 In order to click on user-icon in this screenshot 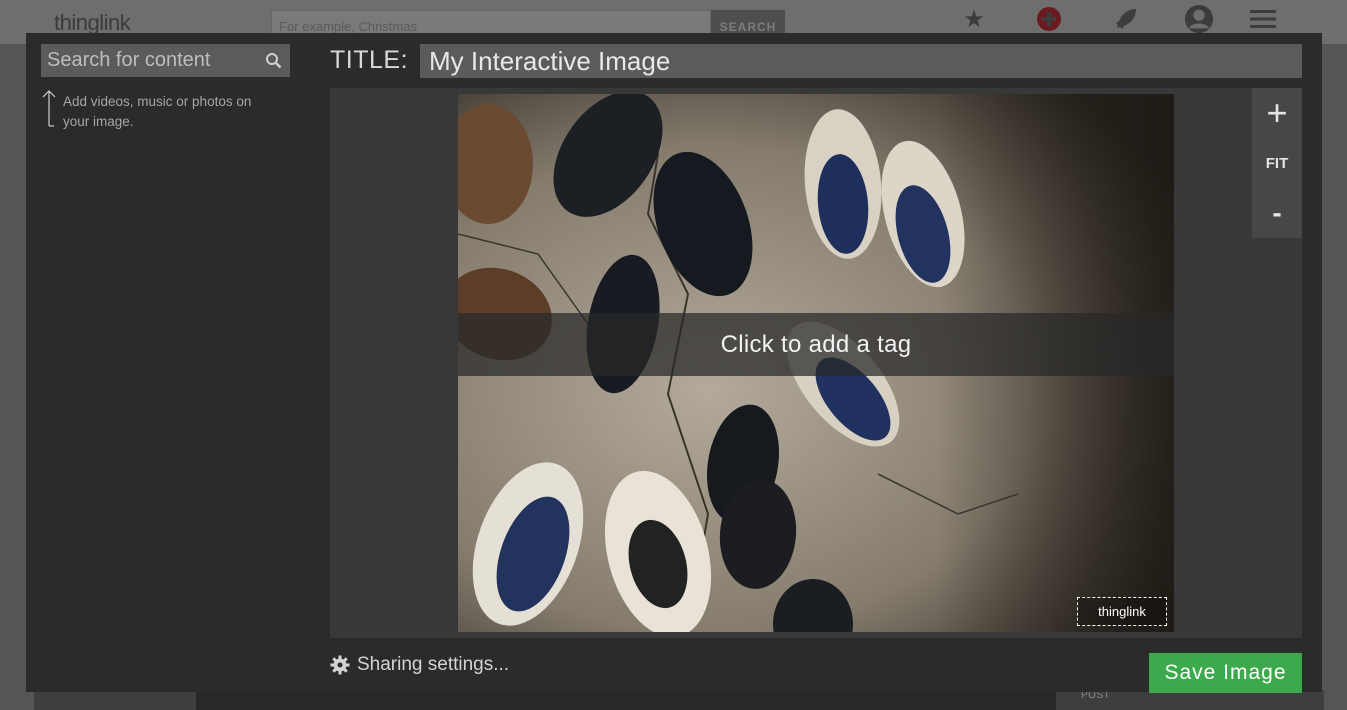, I will do `click(1199, 19)`.